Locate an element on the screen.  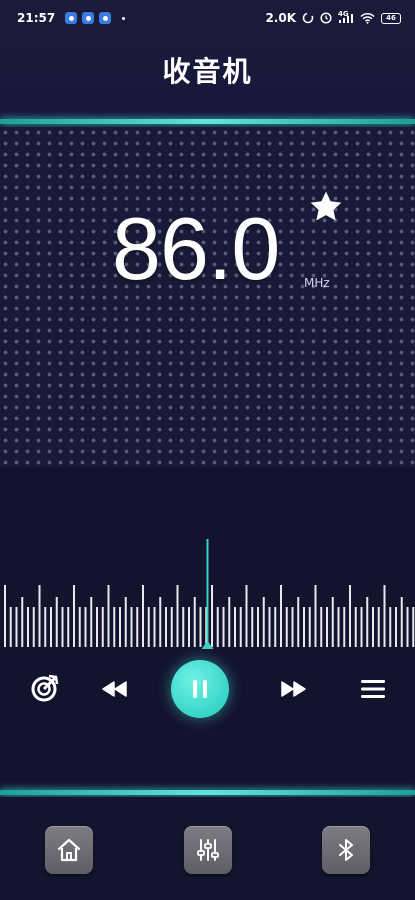
bottom-accent-line is located at coordinates (207, 792).